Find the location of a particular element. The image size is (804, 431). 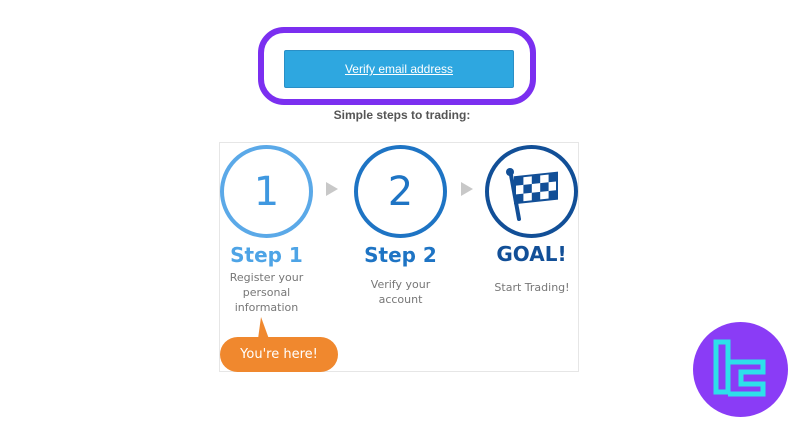

badge-pointer is located at coordinates (263, 328).